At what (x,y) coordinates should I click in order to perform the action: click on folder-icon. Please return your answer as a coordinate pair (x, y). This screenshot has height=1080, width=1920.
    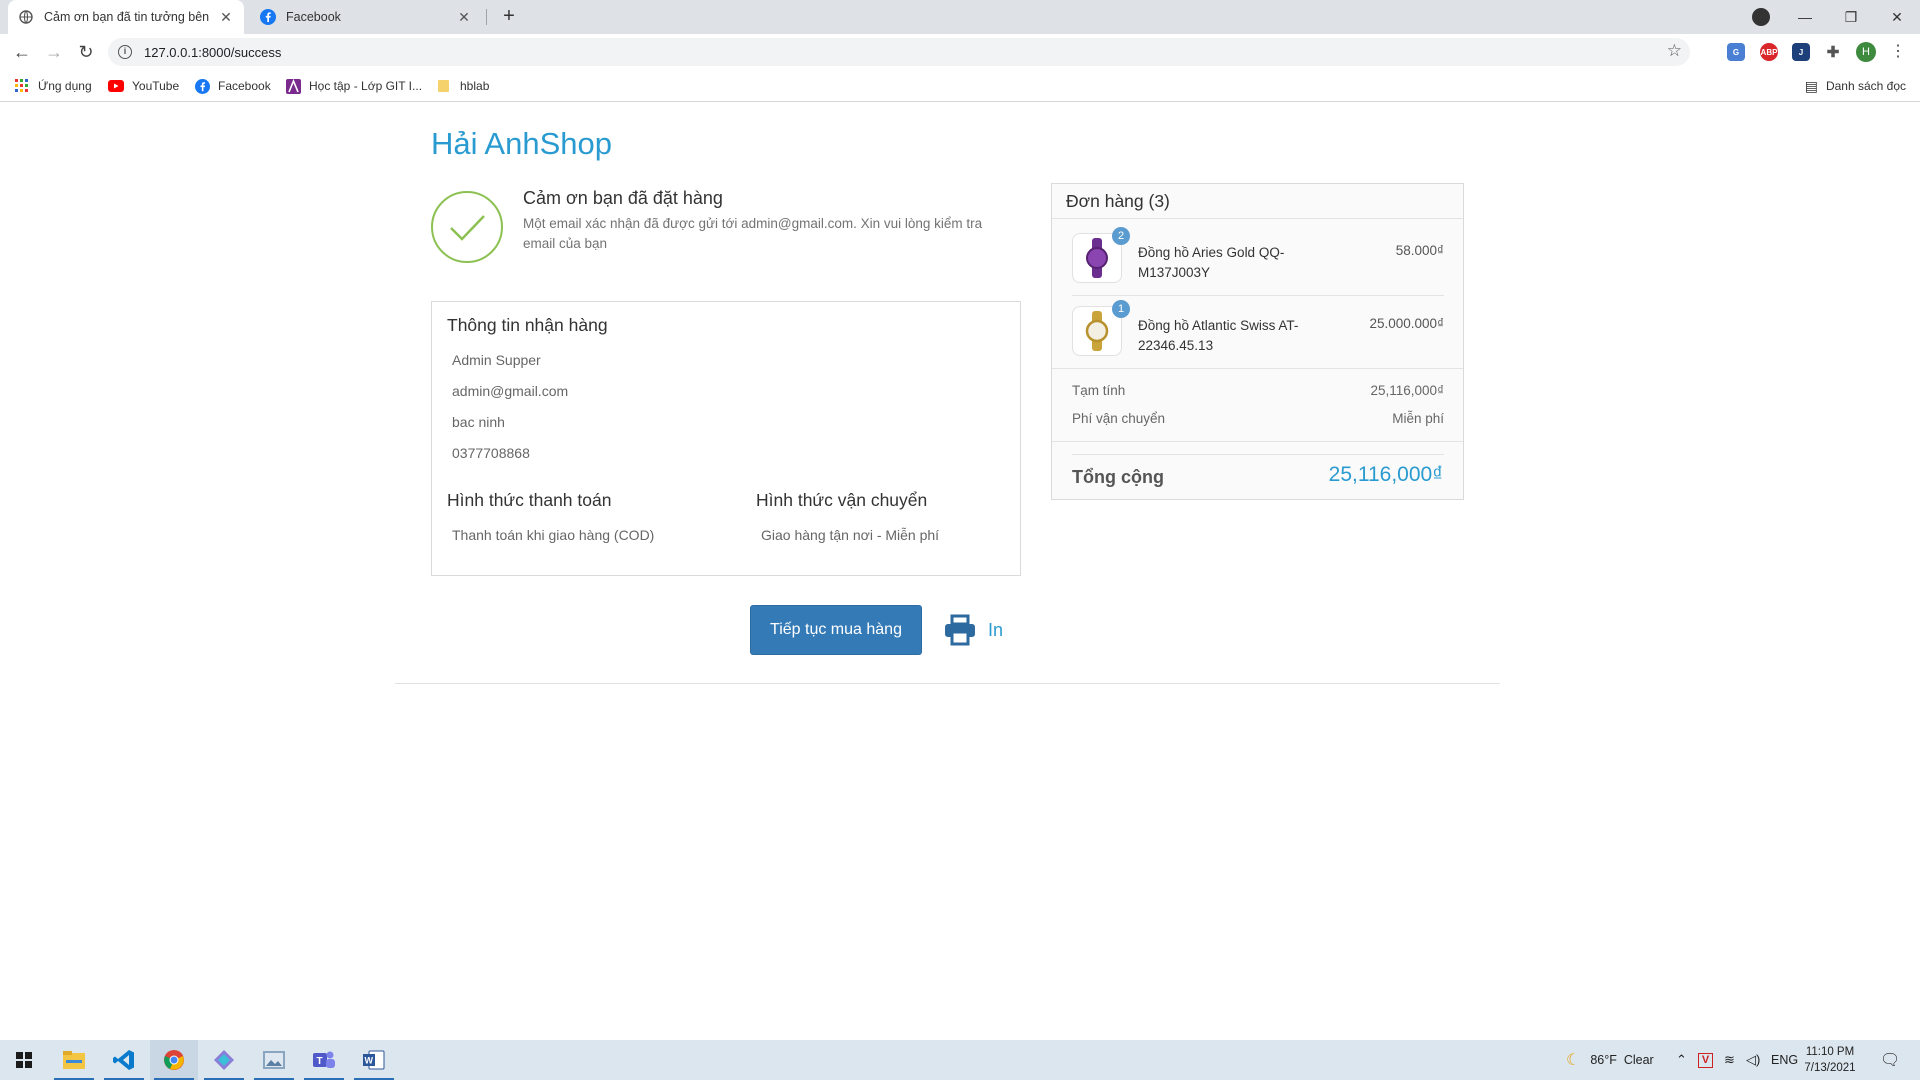
    Looking at the image, I should click on (444, 86).